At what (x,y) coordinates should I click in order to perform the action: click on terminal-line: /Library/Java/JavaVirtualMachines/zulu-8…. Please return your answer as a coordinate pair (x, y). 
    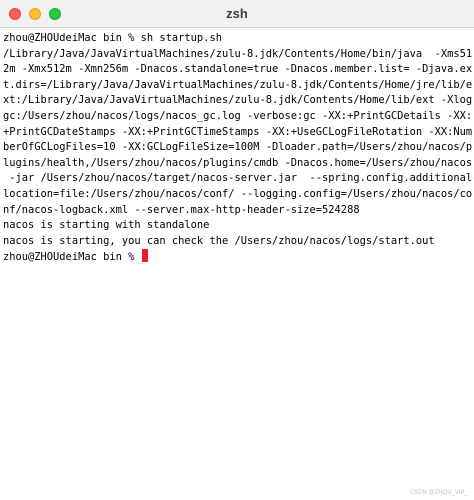
    Looking at the image, I should click on (238, 53).